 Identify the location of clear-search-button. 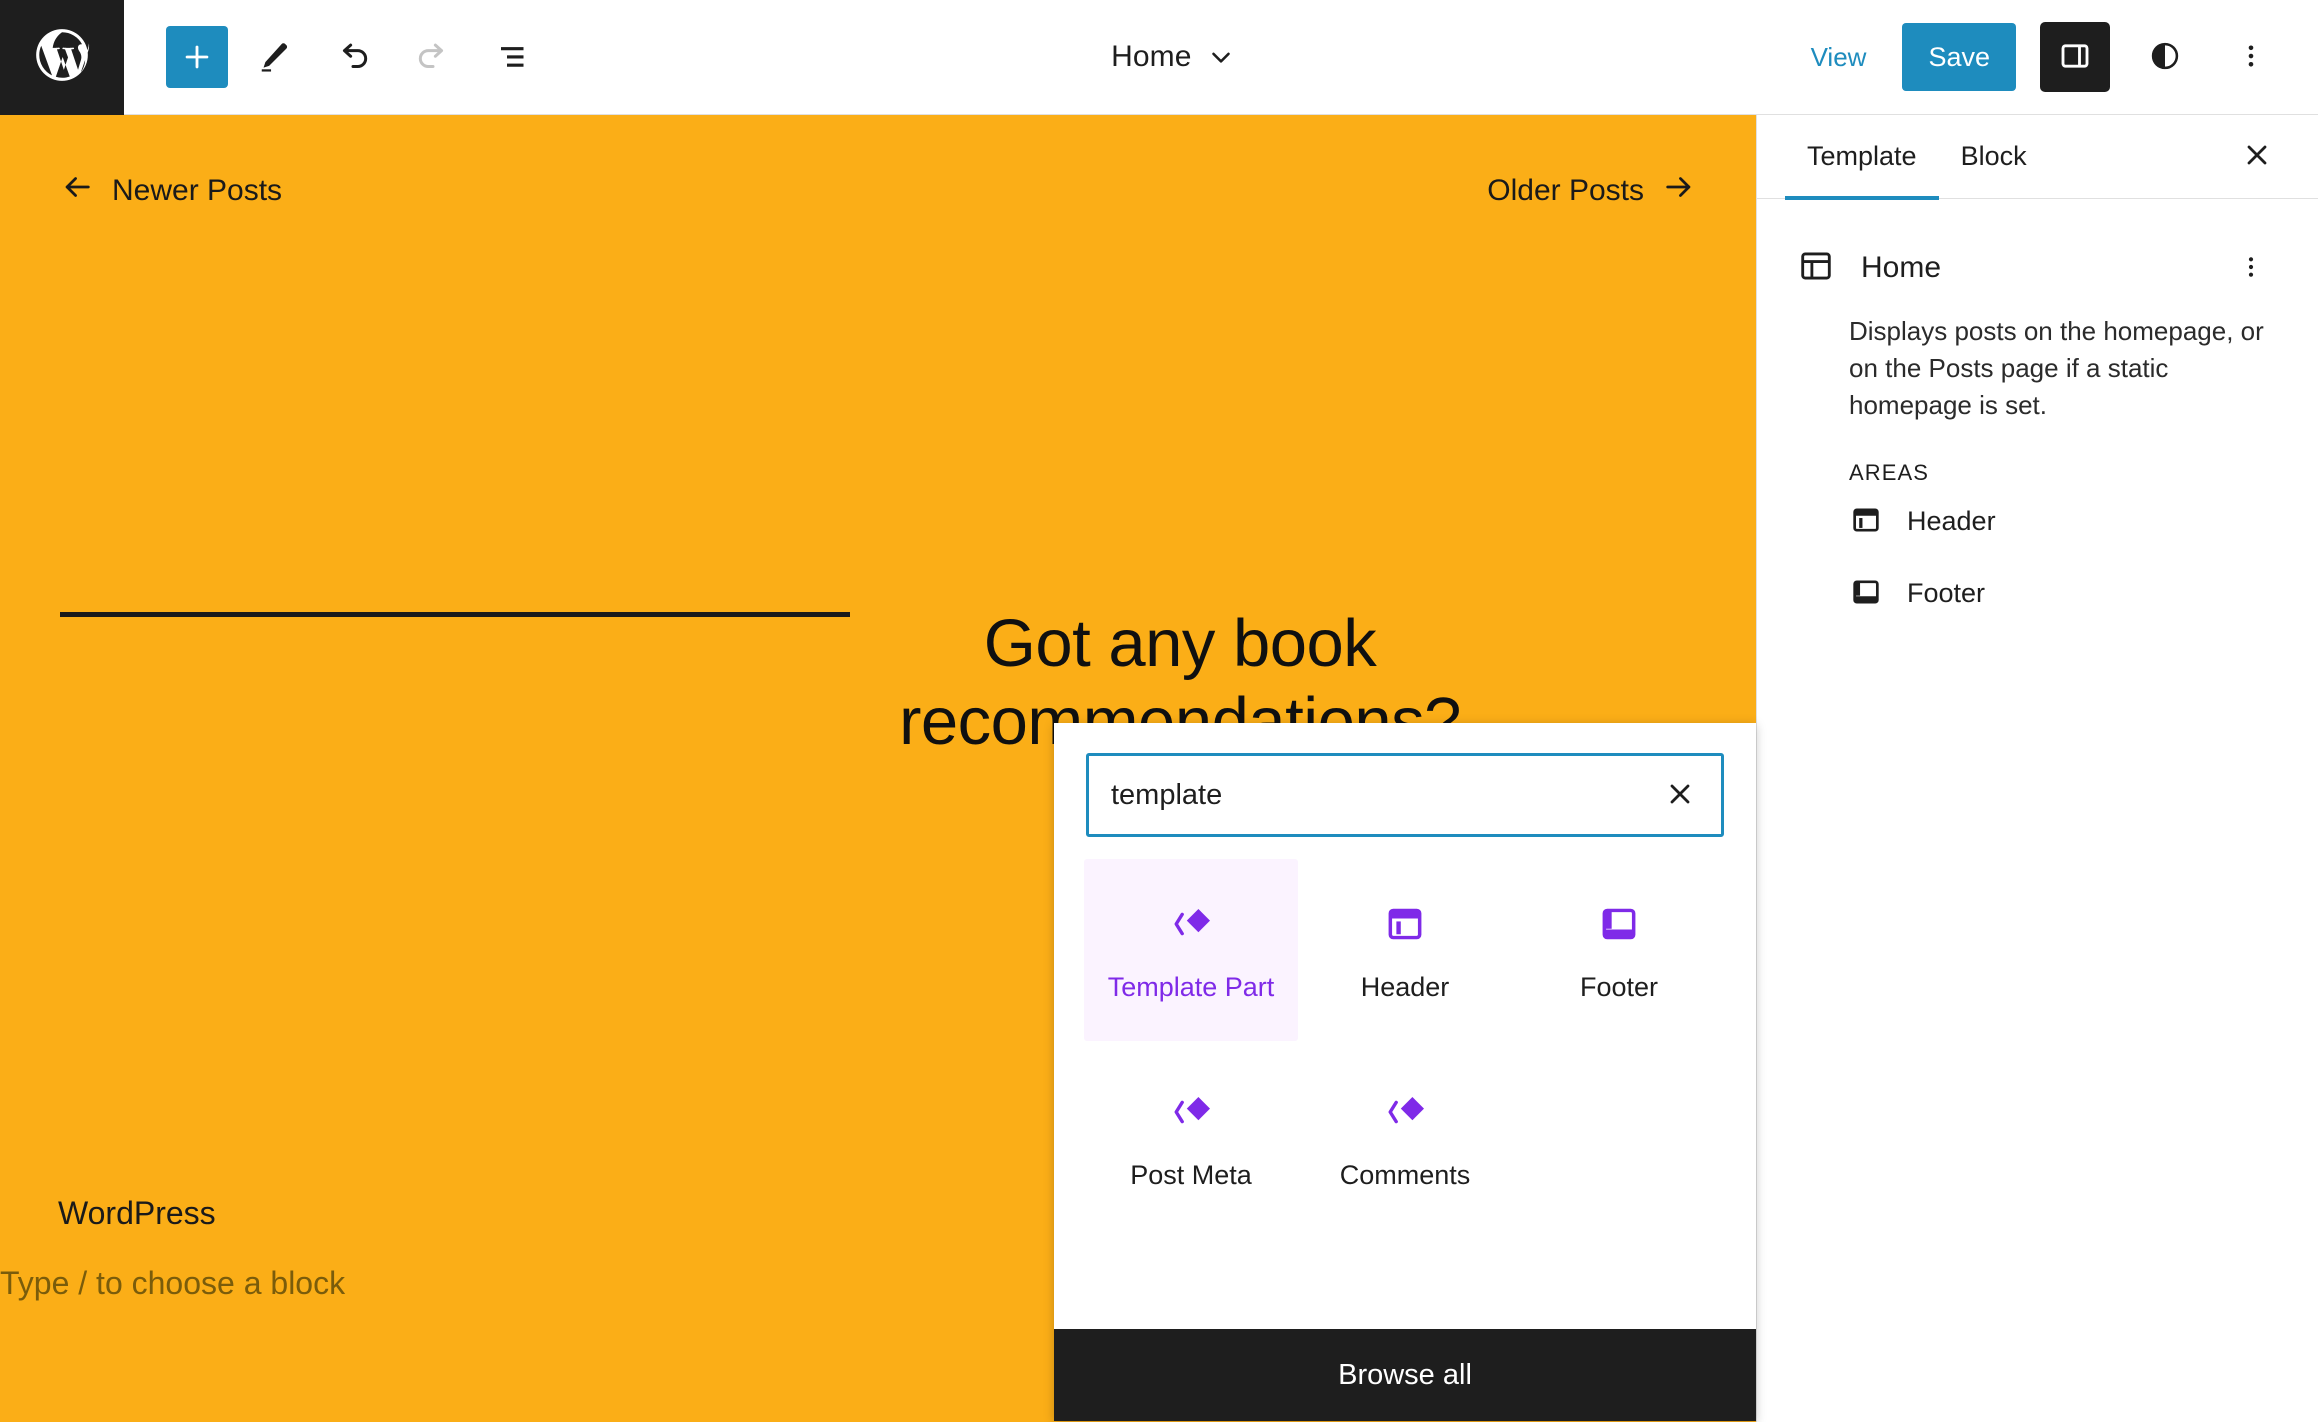
(1680, 795).